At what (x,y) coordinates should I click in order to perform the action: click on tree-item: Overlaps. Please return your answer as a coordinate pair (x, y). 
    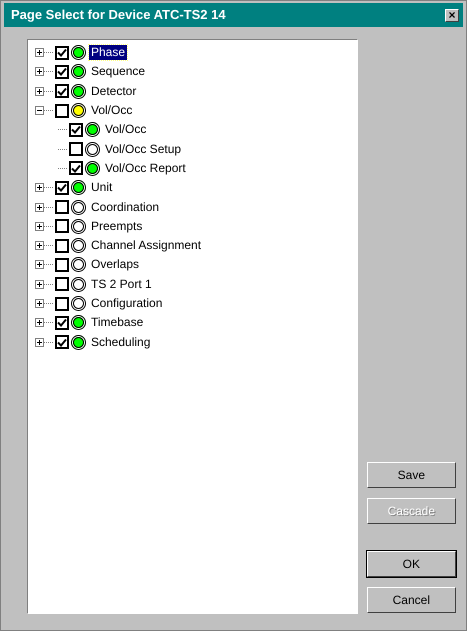
    Looking at the image, I should click on (115, 264).